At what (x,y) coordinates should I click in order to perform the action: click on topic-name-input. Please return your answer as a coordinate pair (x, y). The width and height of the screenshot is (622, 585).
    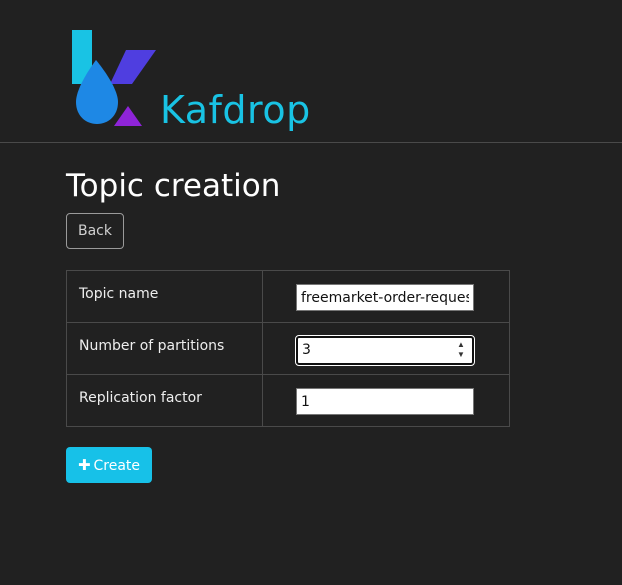
    Looking at the image, I should click on (385, 297).